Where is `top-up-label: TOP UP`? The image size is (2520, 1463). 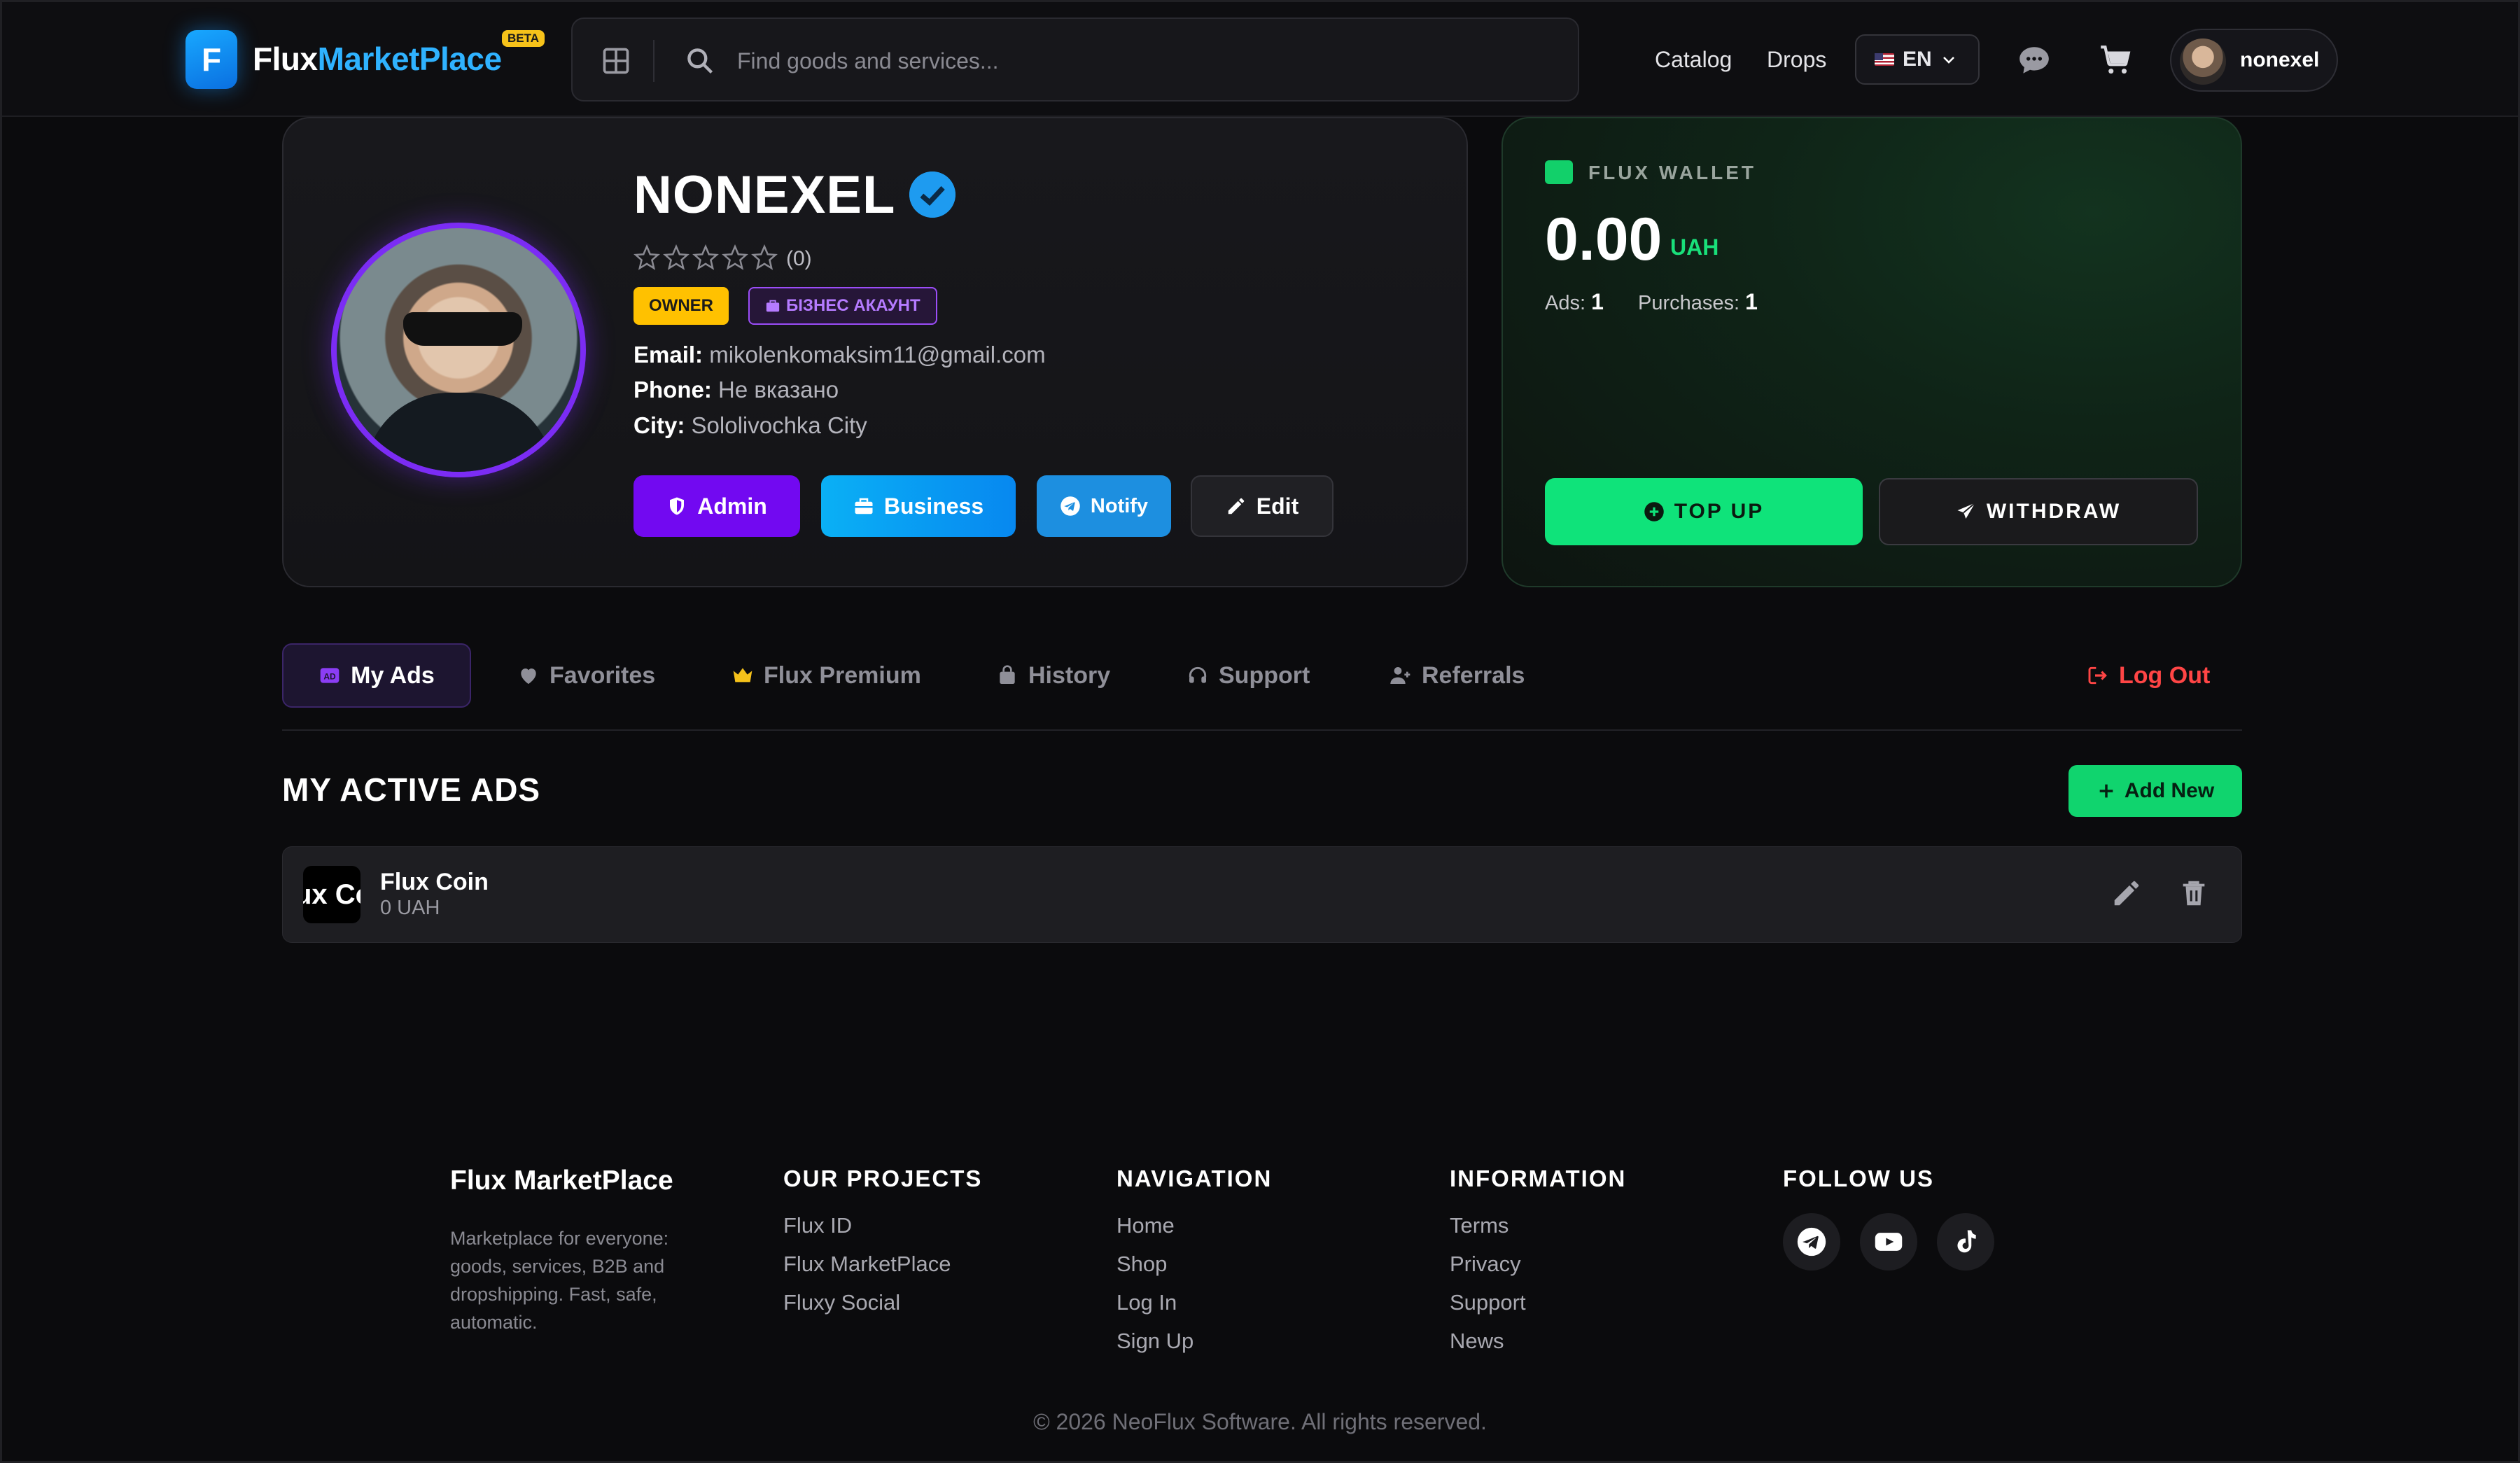 top-up-label: TOP UP is located at coordinates (1719, 511).